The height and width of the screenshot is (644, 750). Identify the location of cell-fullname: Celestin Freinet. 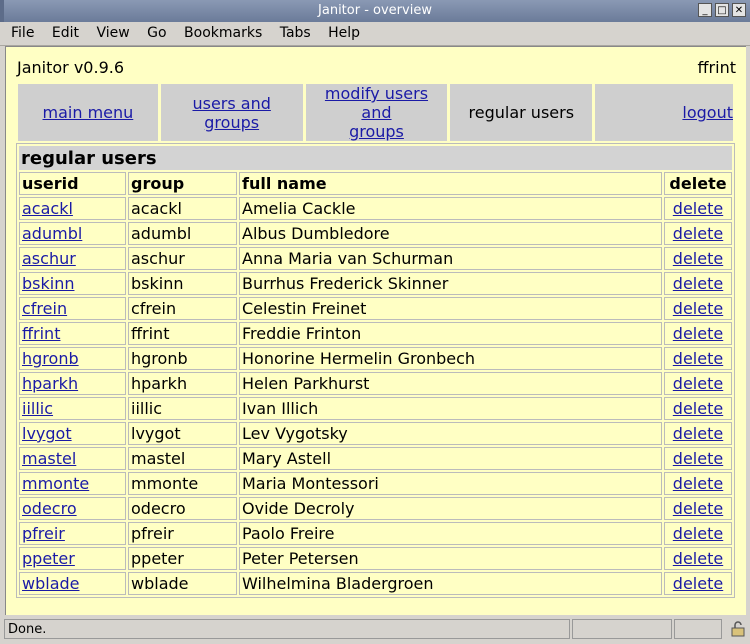
(450, 308).